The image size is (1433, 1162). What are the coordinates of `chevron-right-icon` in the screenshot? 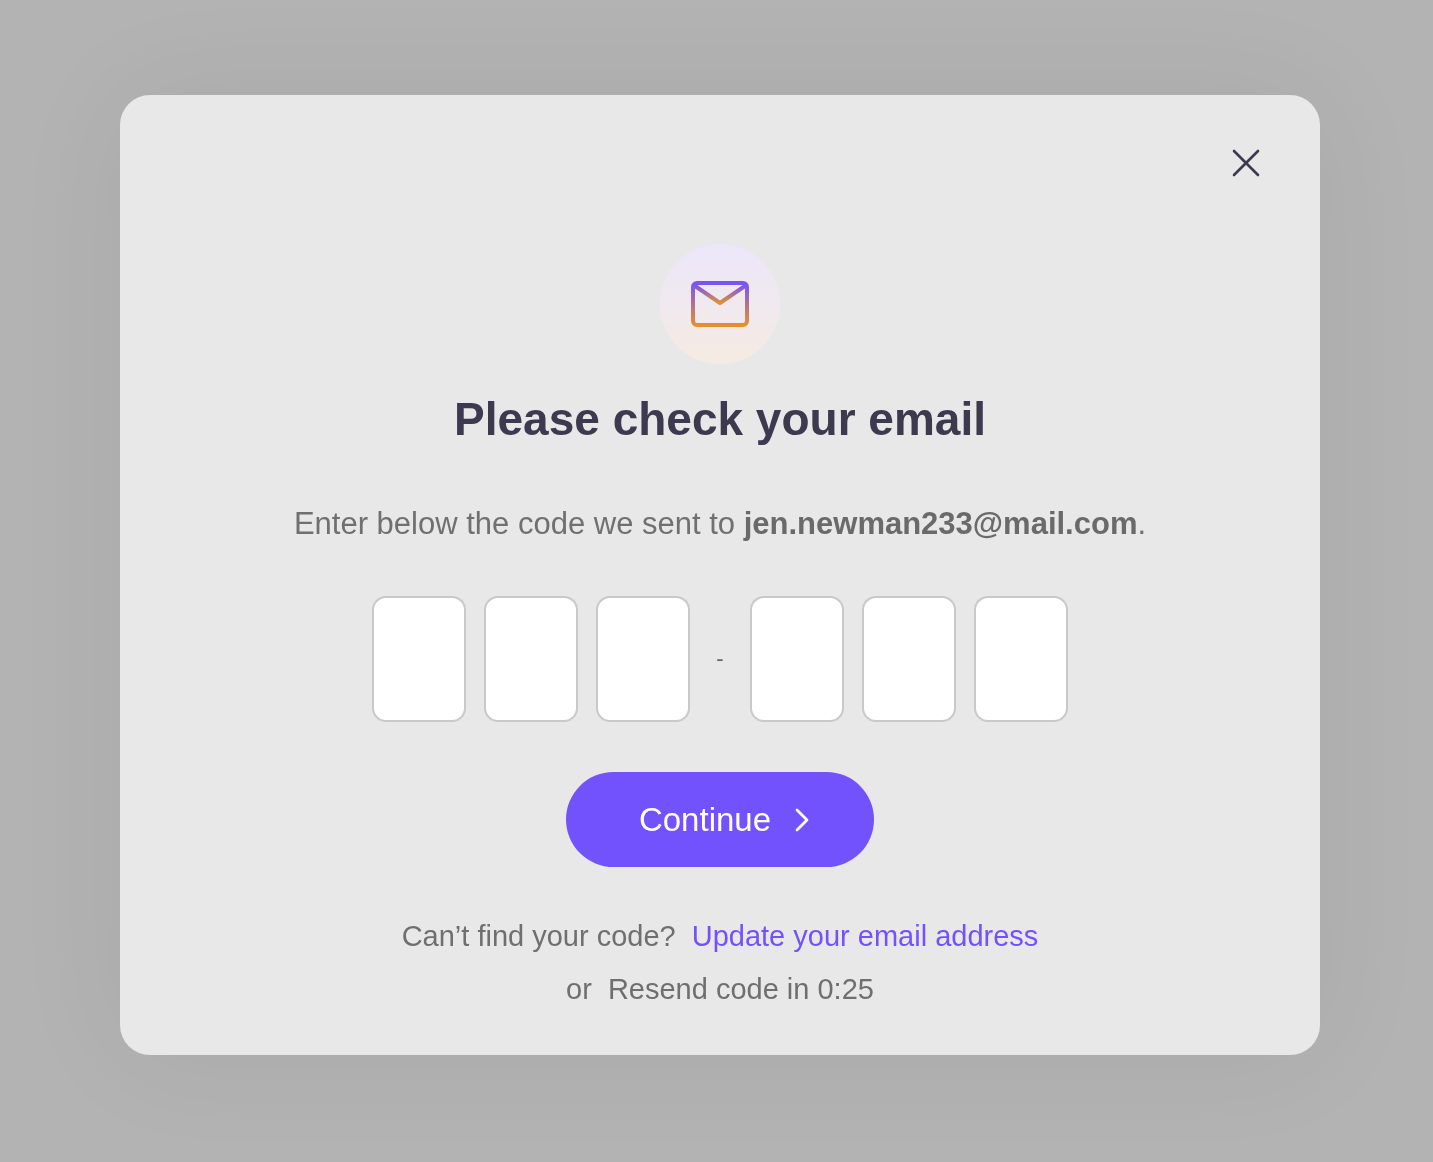 It's located at (802, 819).